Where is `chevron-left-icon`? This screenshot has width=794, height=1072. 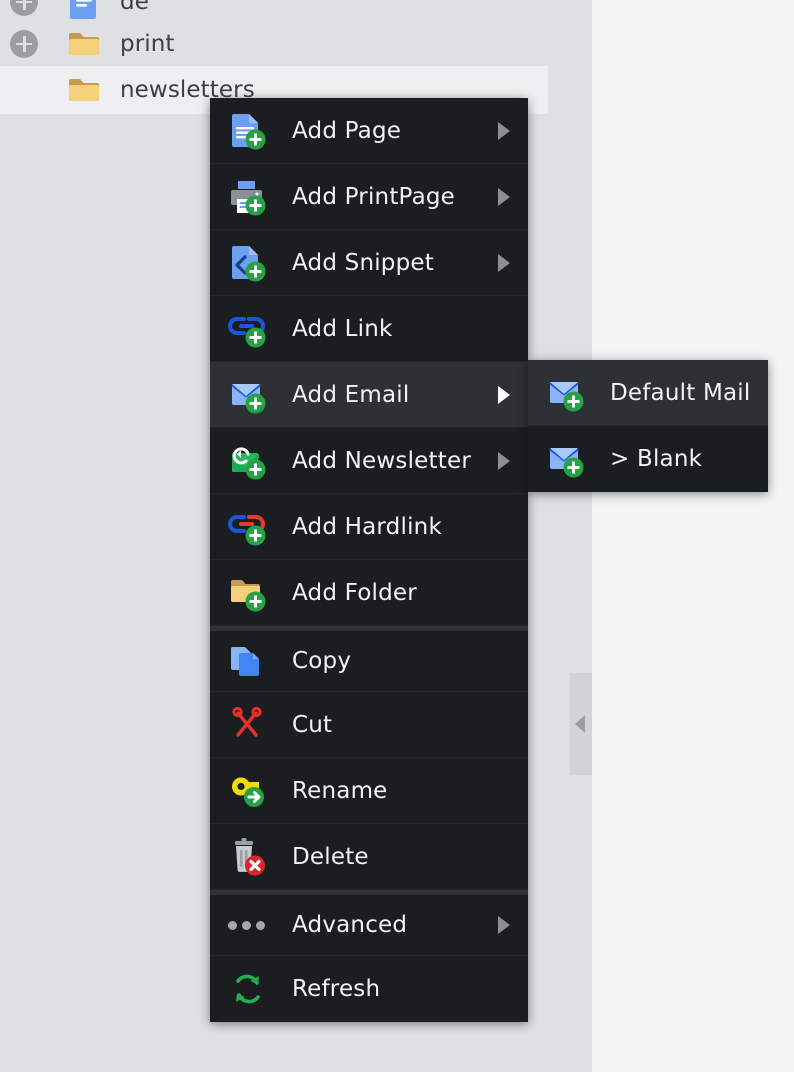
chevron-left-icon is located at coordinates (580, 724).